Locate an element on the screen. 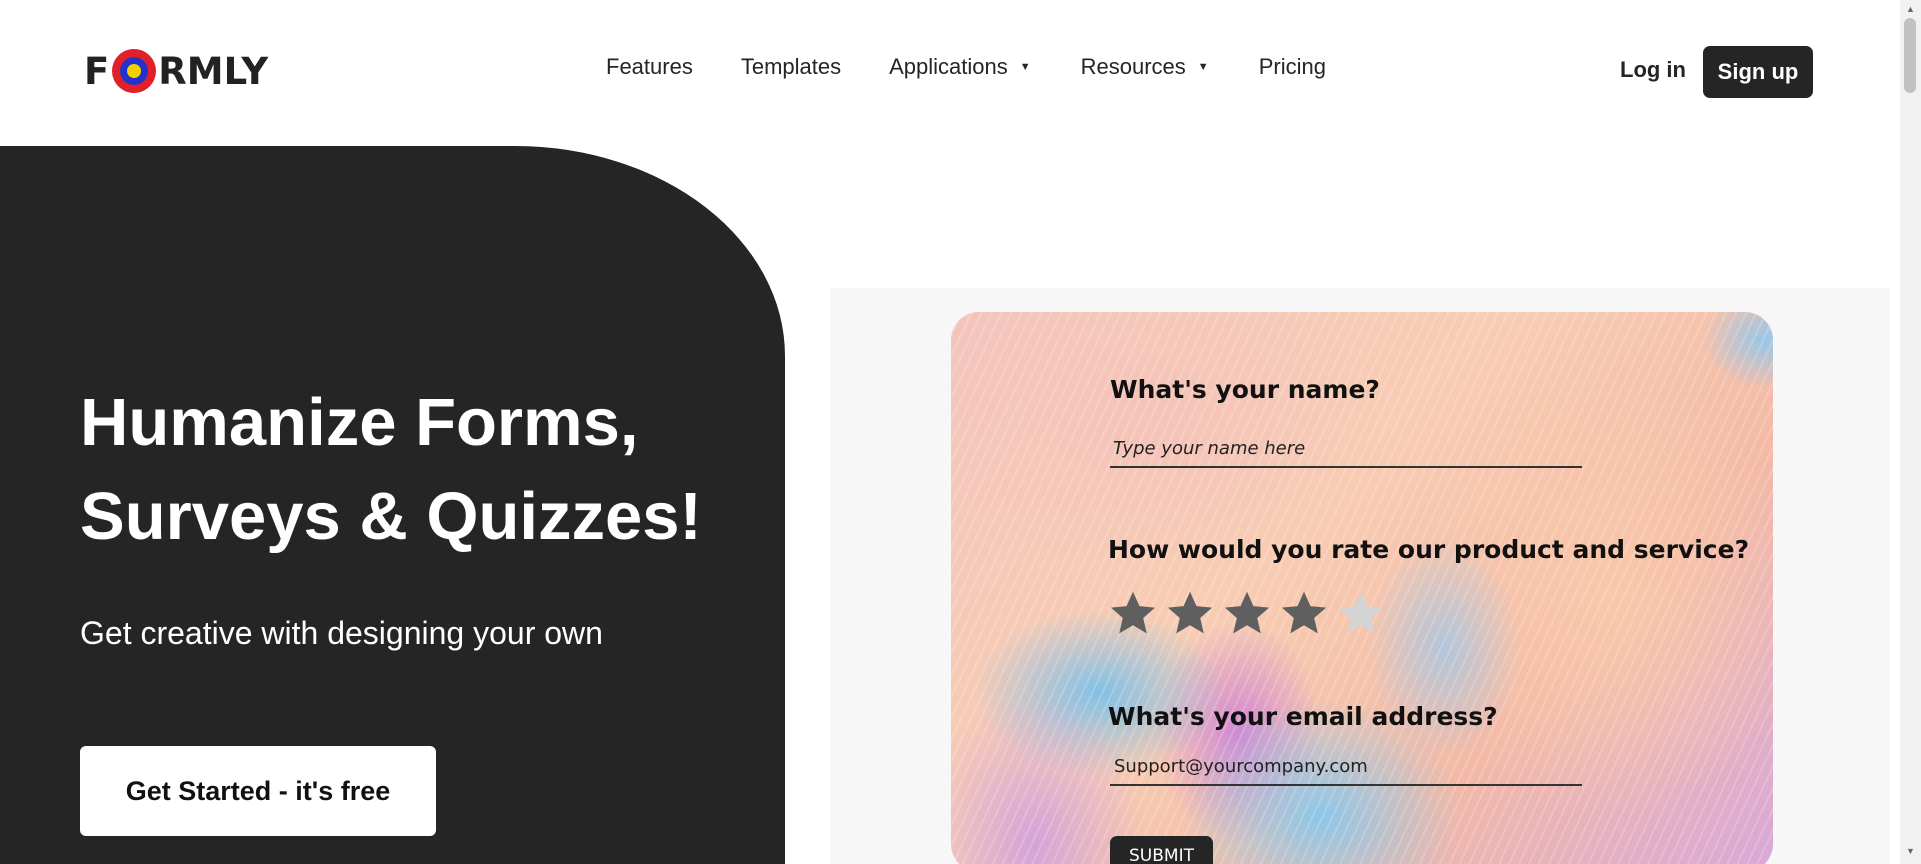 The height and width of the screenshot is (864, 1921). nav-features-label: Features is located at coordinates (649, 66).